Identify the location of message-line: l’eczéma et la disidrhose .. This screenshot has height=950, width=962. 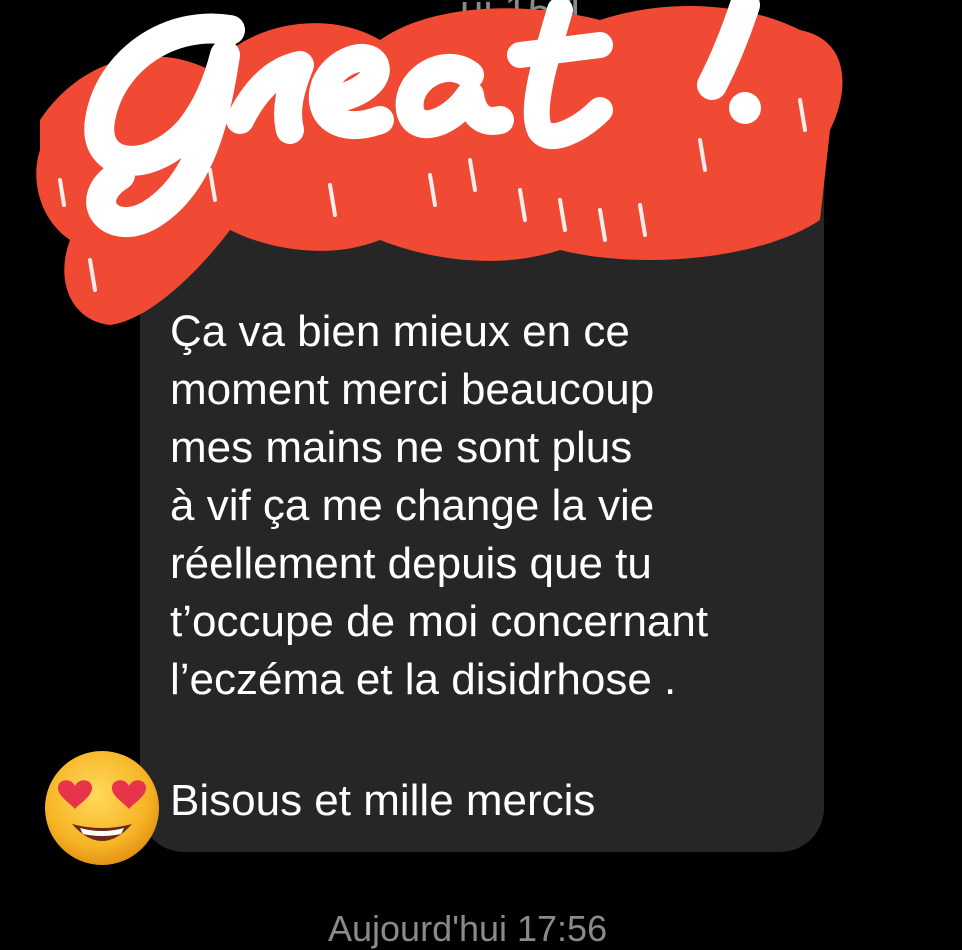
(423, 679).